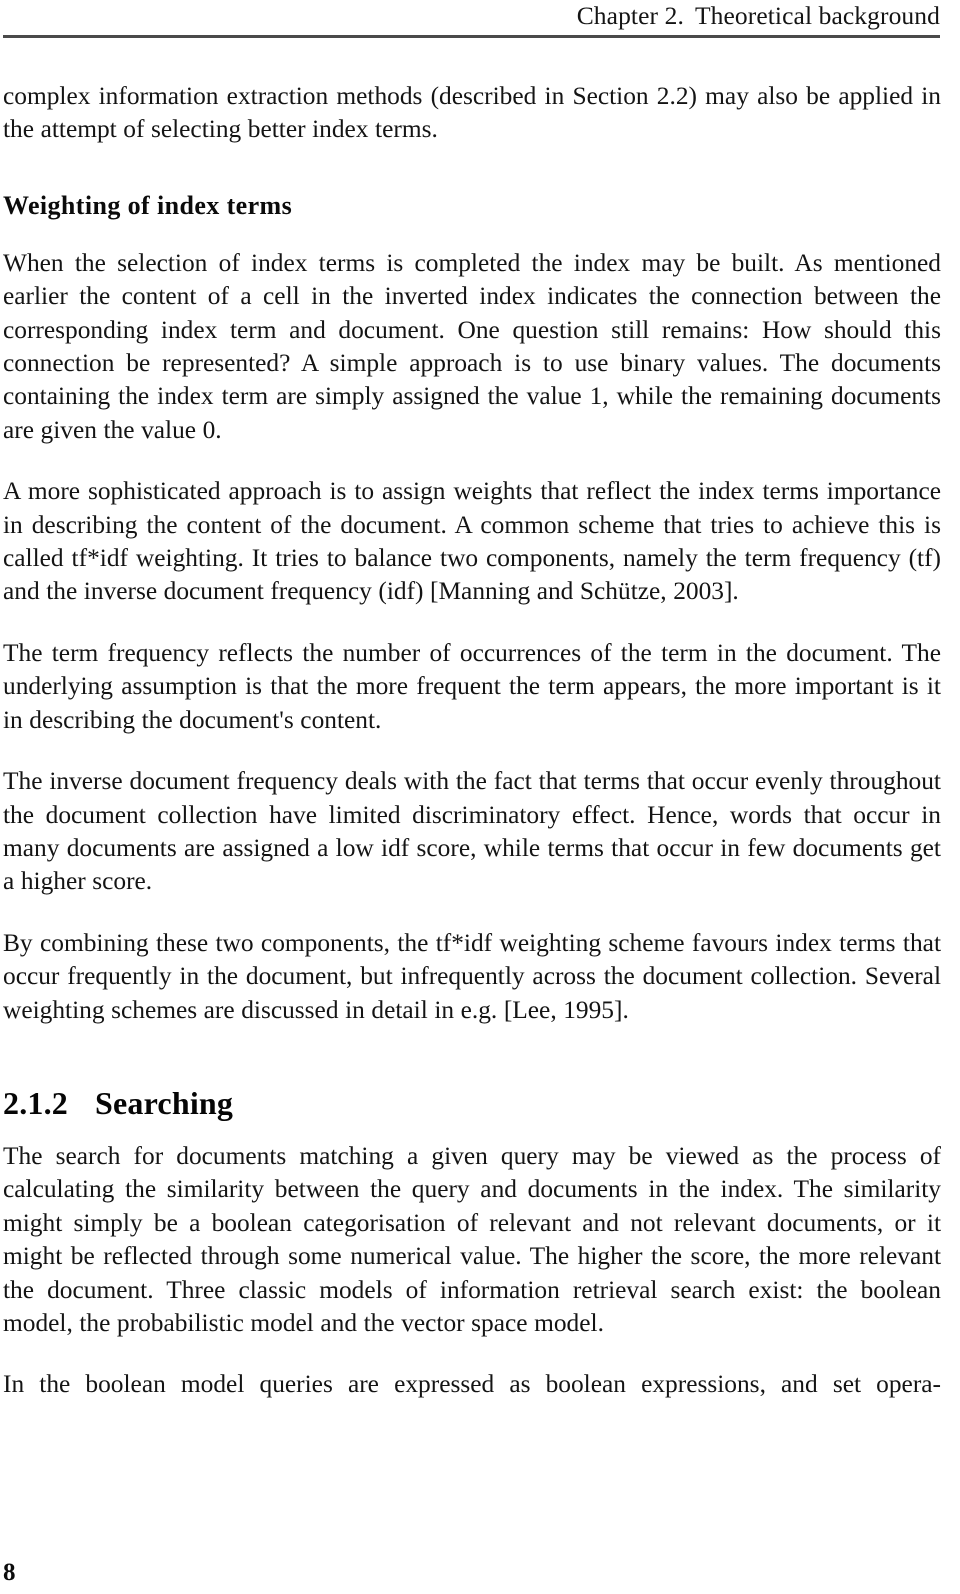  What do you see at coordinates (630, 15) in the screenshot?
I see `running-head-chapter: Chapter 2.` at bounding box center [630, 15].